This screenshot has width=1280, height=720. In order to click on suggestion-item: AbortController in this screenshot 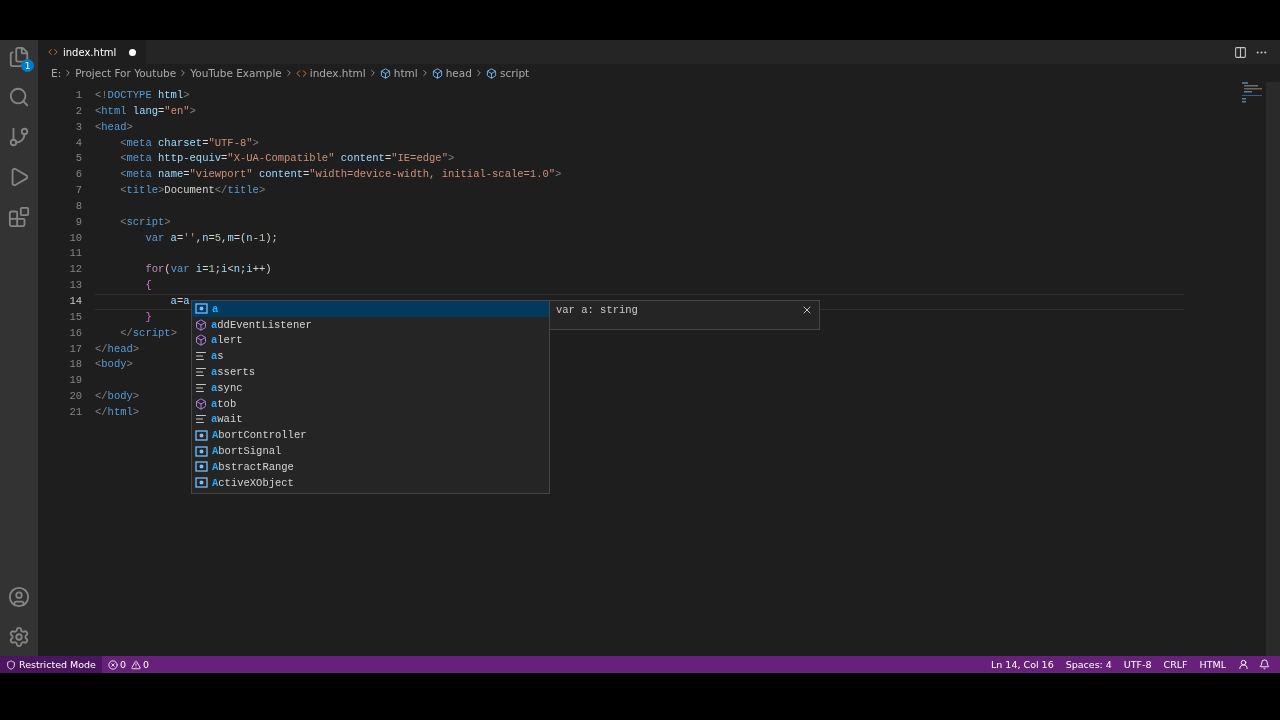, I will do `click(370, 435)`.